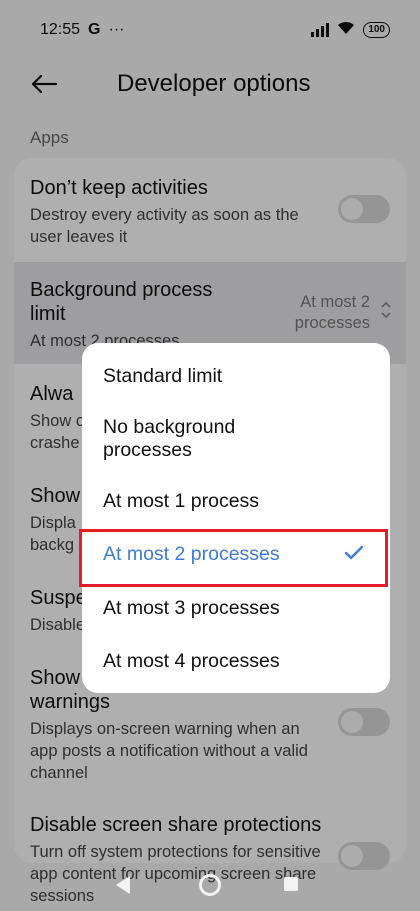 This screenshot has width=420, height=911. What do you see at coordinates (233, 558) in the screenshot?
I see `selection-highlight-box` at bounding box center [233, 558].